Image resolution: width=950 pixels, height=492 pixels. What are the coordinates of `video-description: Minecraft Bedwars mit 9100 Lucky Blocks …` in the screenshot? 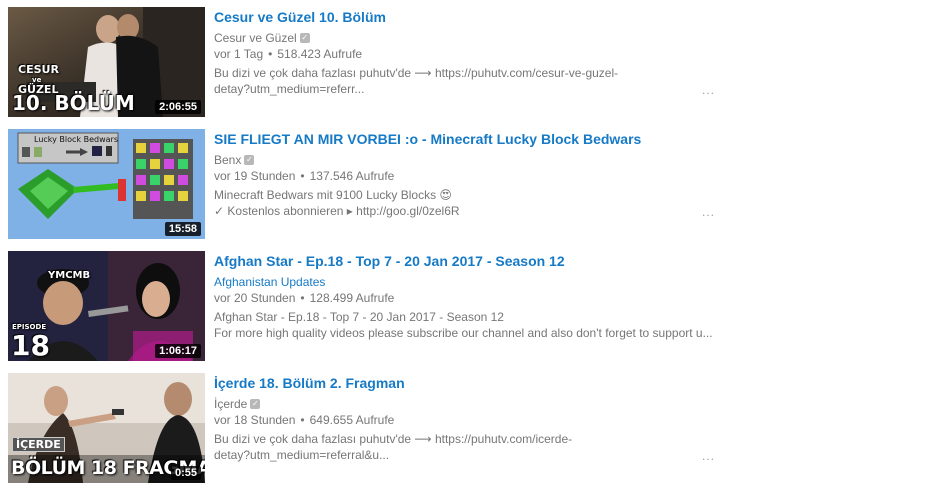 It's located at (337, 203).